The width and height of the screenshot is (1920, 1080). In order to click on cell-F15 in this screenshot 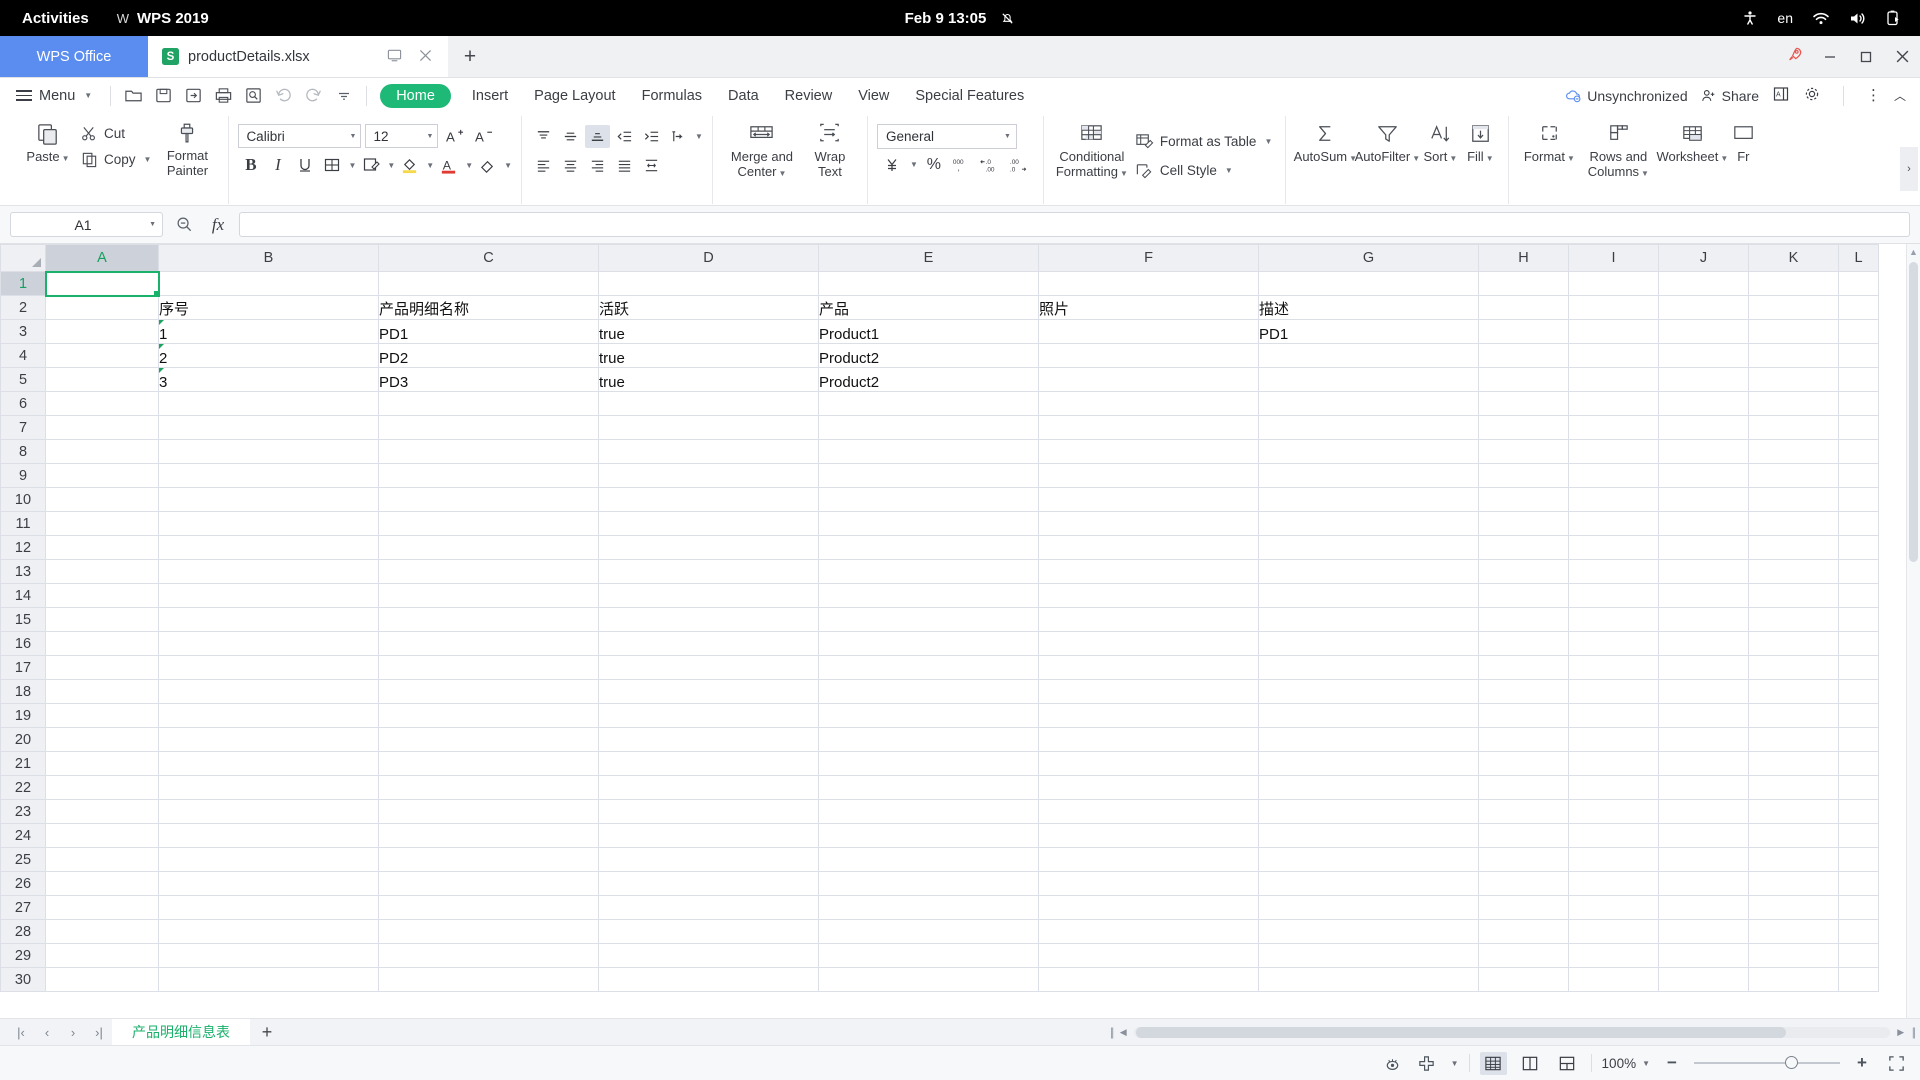, I will do `click(1148, 619)`.